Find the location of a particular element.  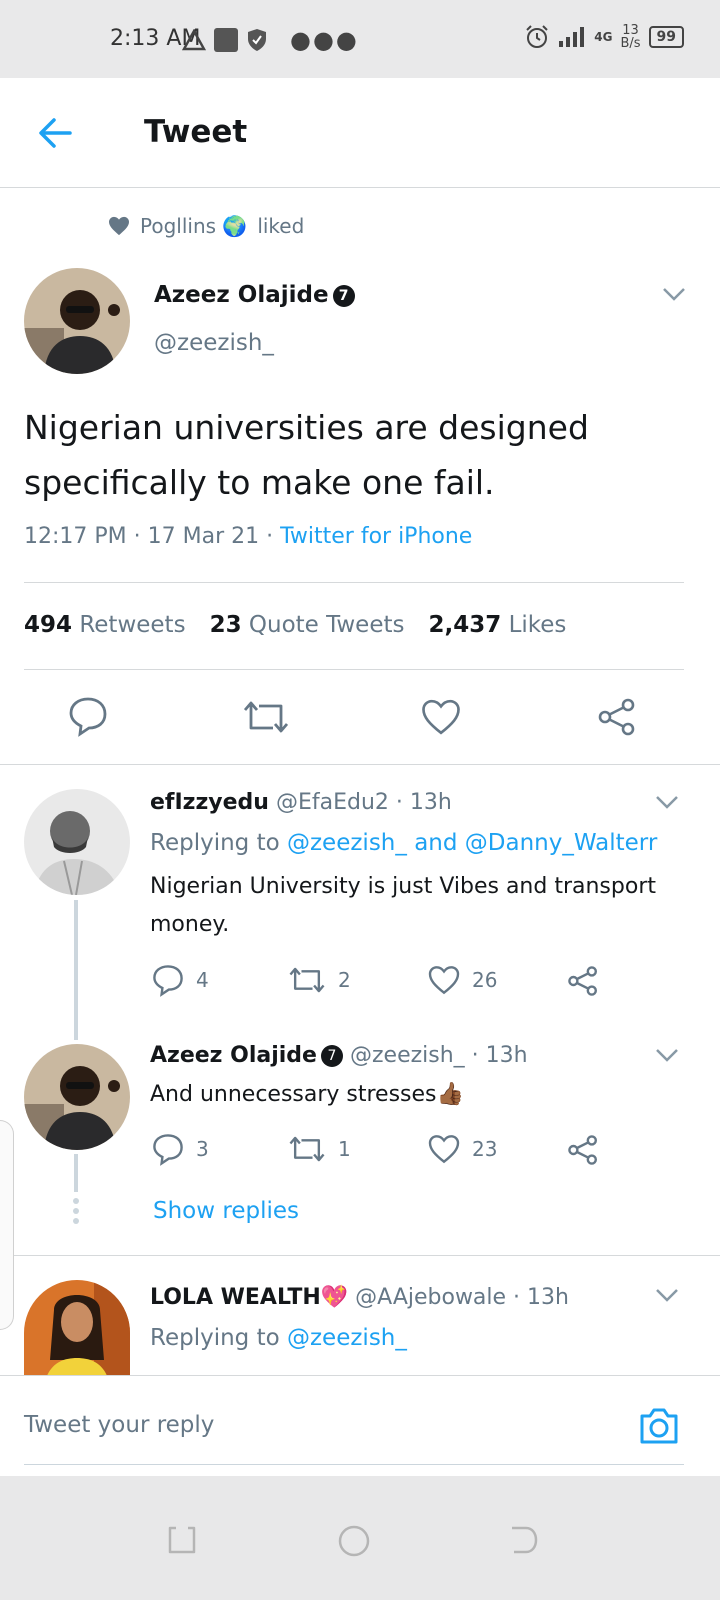

recents-icon is located at coordinates (182, 1540).